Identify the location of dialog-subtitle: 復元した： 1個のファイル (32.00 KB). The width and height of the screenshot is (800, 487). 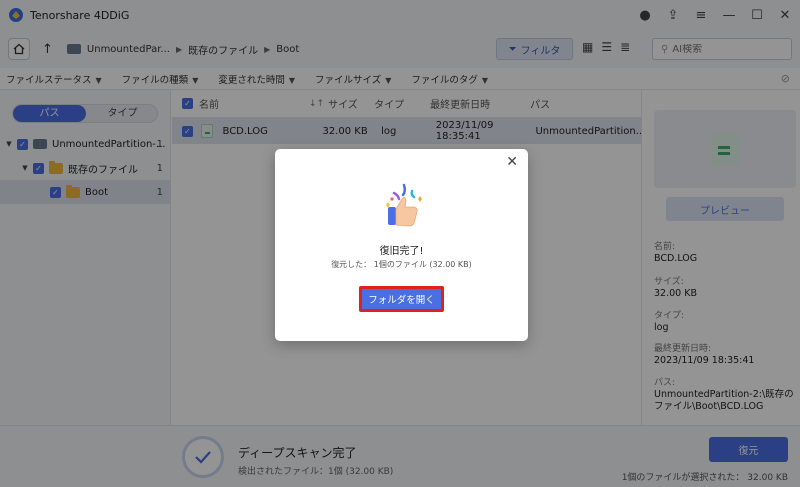
(401, 264).